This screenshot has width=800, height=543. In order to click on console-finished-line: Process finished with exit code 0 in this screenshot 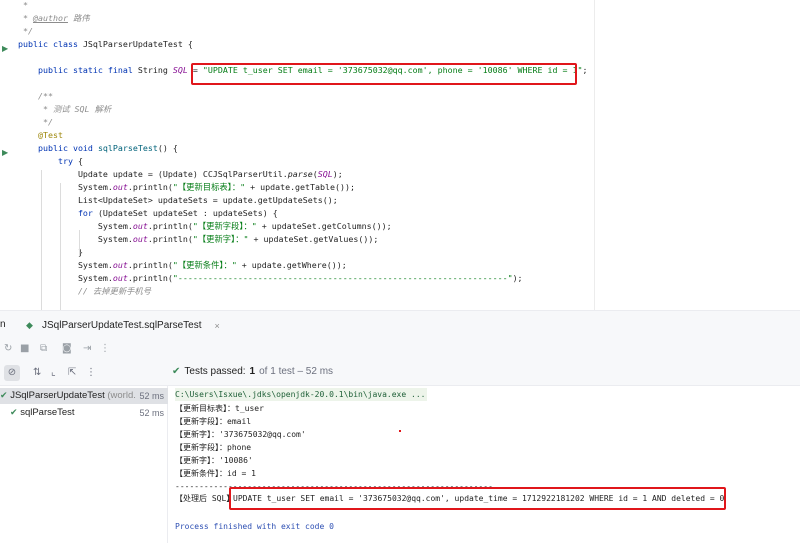, I will do `click(254, 526)`.